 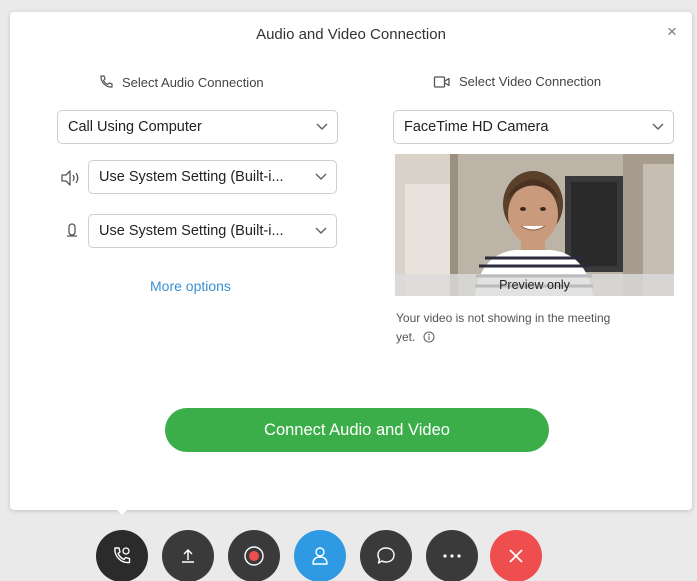 I want to click on audio-section-label: Select Audio Connection, so click(x=181, y=82).